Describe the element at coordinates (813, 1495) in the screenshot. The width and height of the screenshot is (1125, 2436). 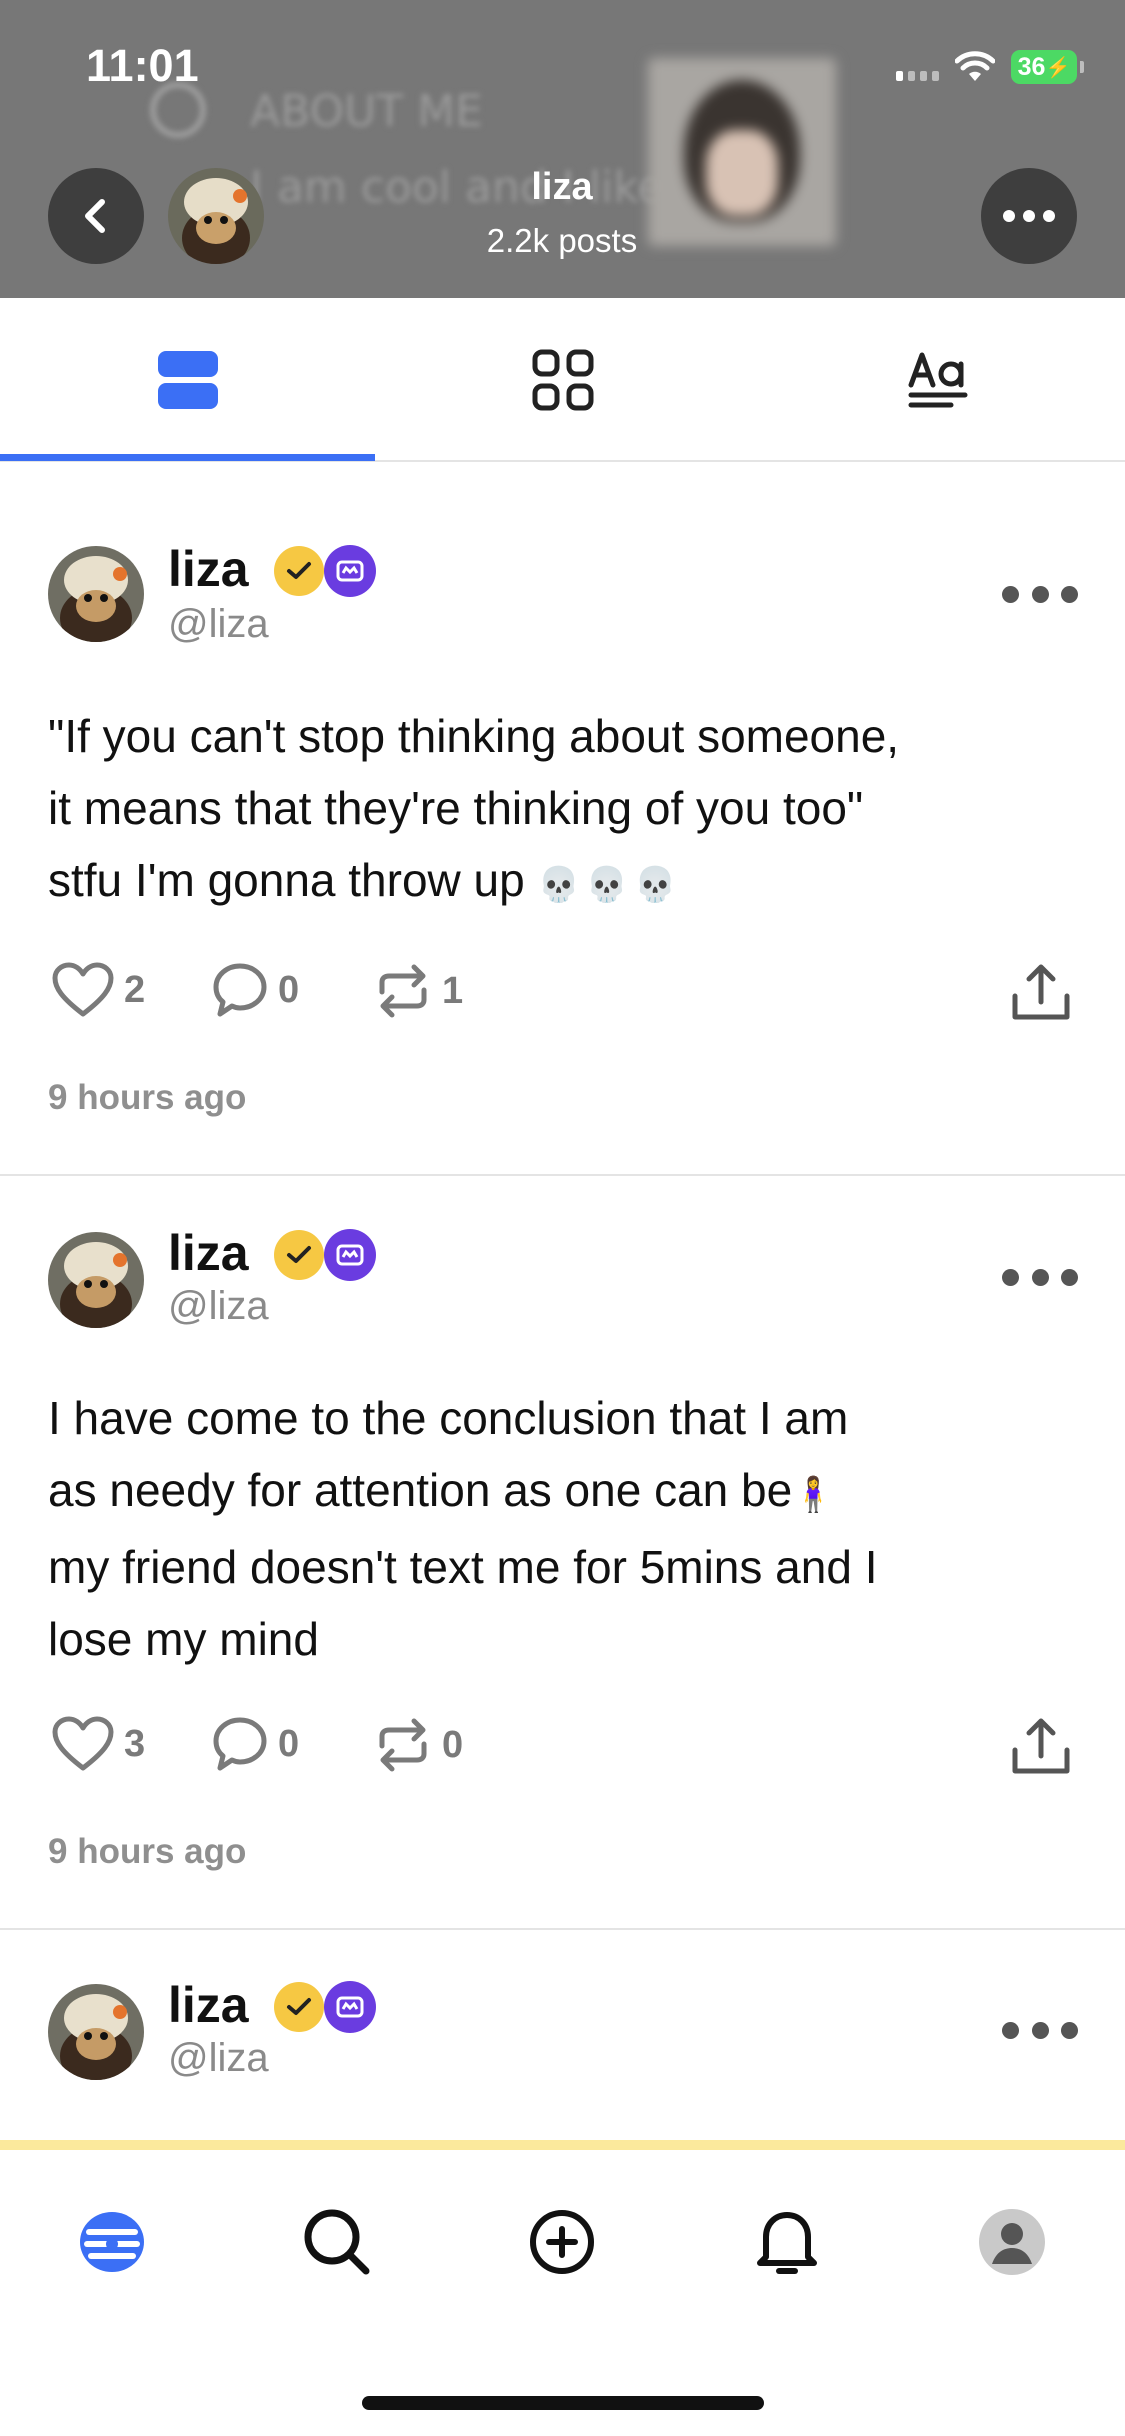
I see `standing-person-emoji: 🧍‍♀️` at that location.